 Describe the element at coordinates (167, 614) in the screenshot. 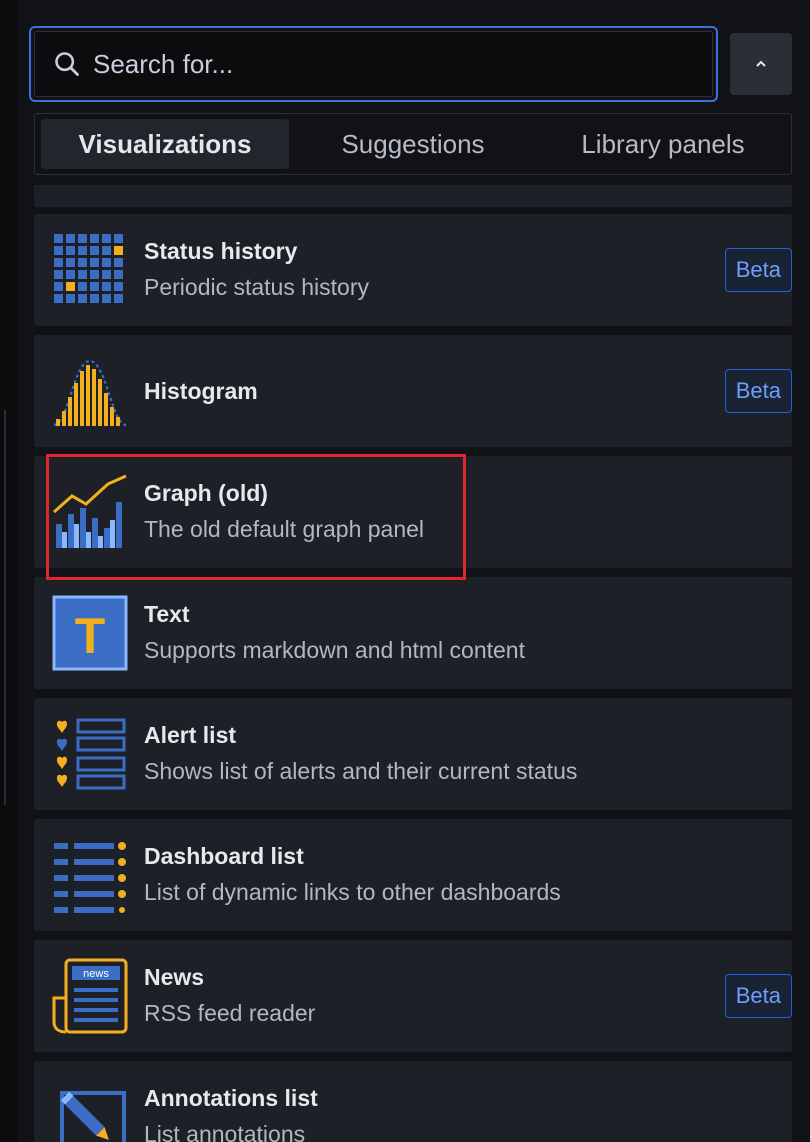

I see `item-title: Text` at that location.